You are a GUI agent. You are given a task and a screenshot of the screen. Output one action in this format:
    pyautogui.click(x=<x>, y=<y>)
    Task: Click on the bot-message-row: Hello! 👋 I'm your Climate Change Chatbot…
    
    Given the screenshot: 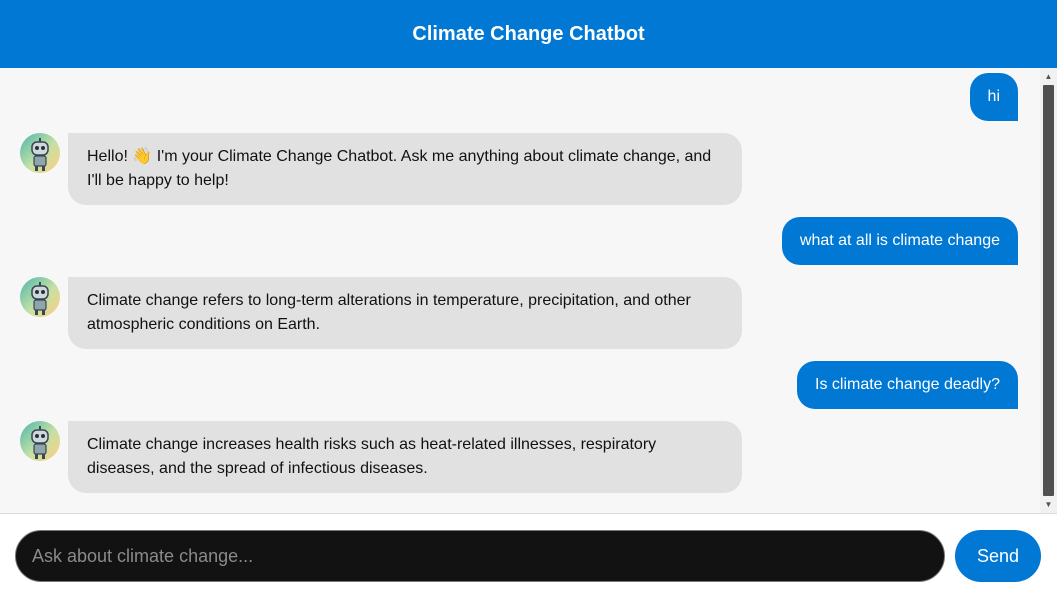 What is the action you would take?
    pyautogui.click(x=381, y=169)
    